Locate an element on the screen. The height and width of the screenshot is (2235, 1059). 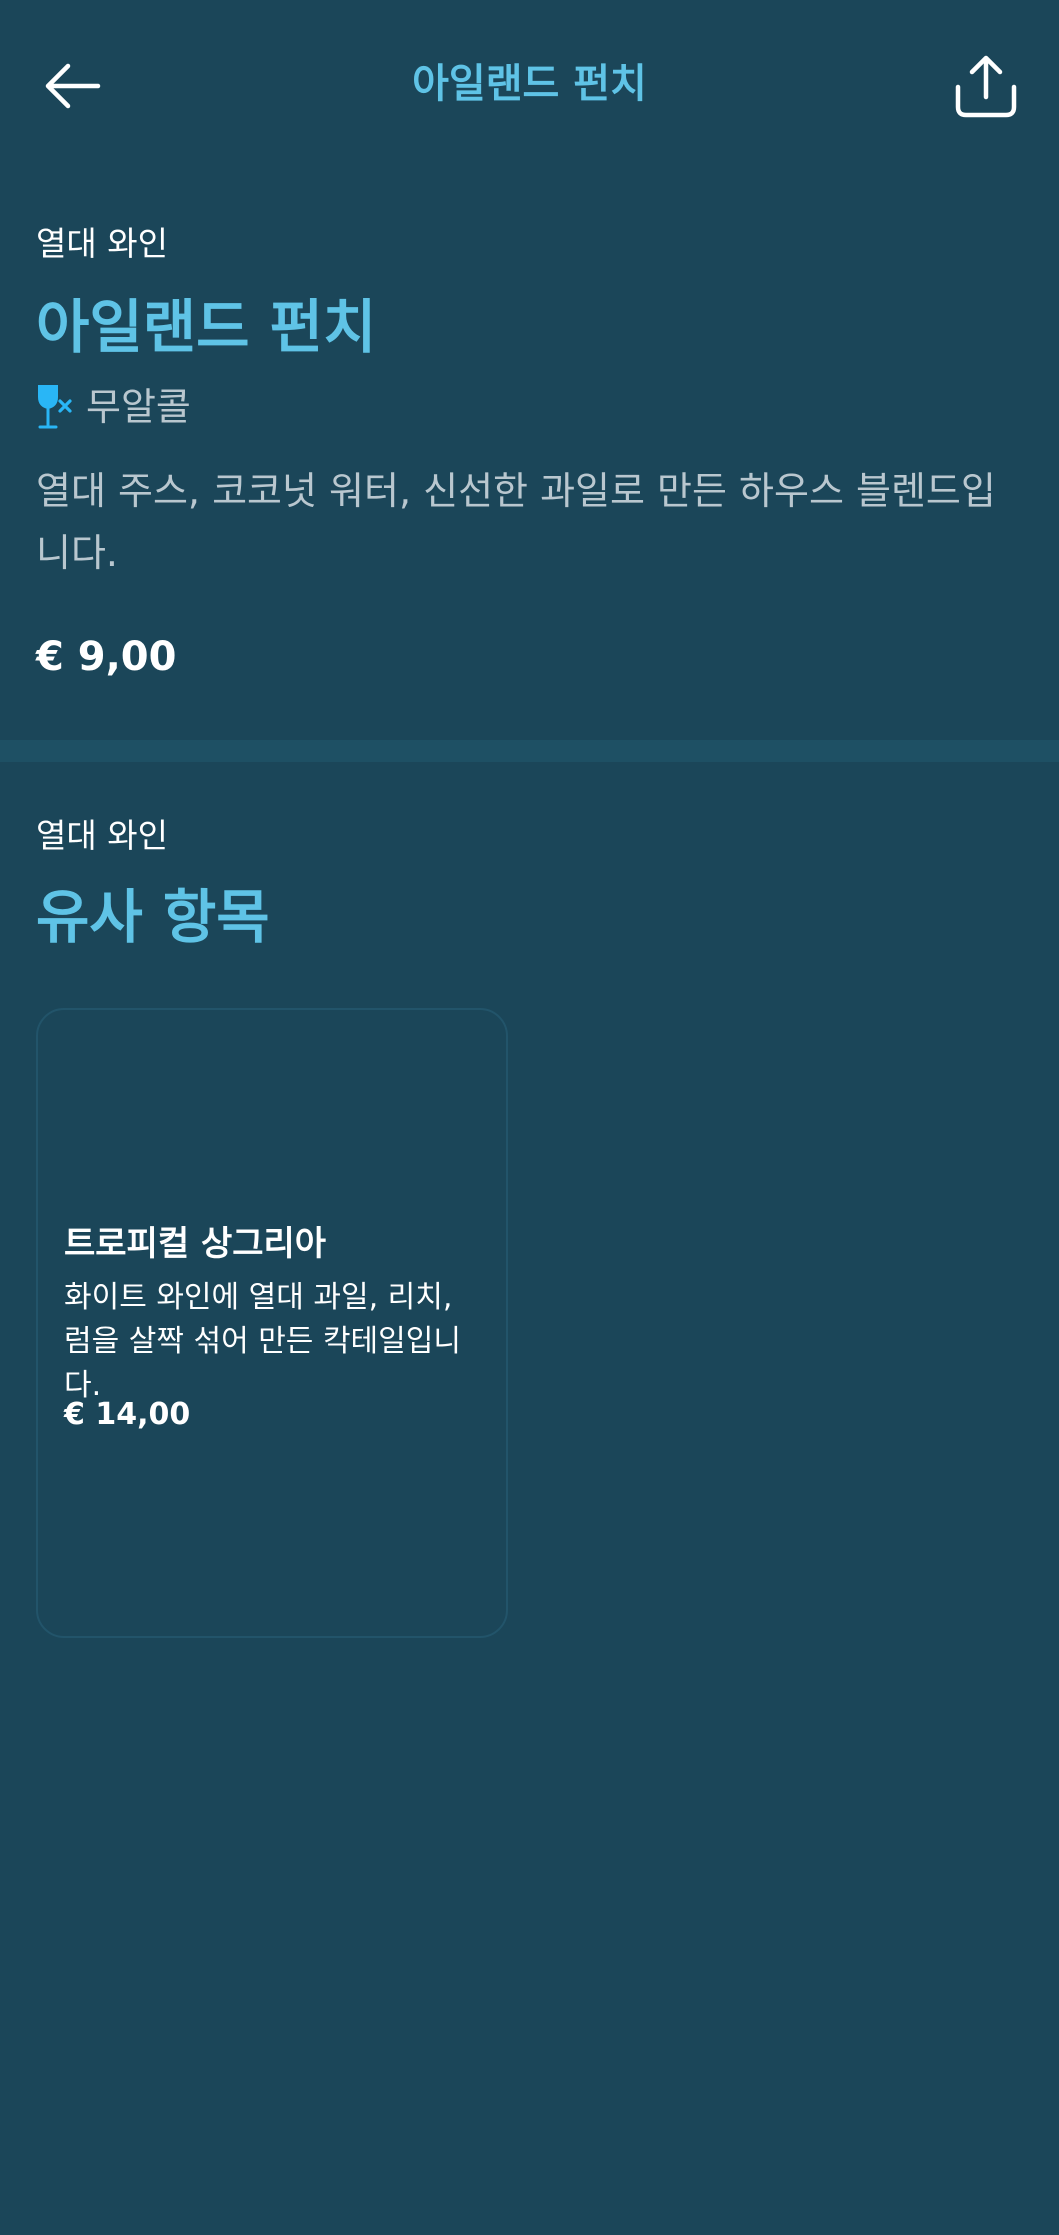
product-name: 아일랜드 펀치 is located at coordinates (206, 327).